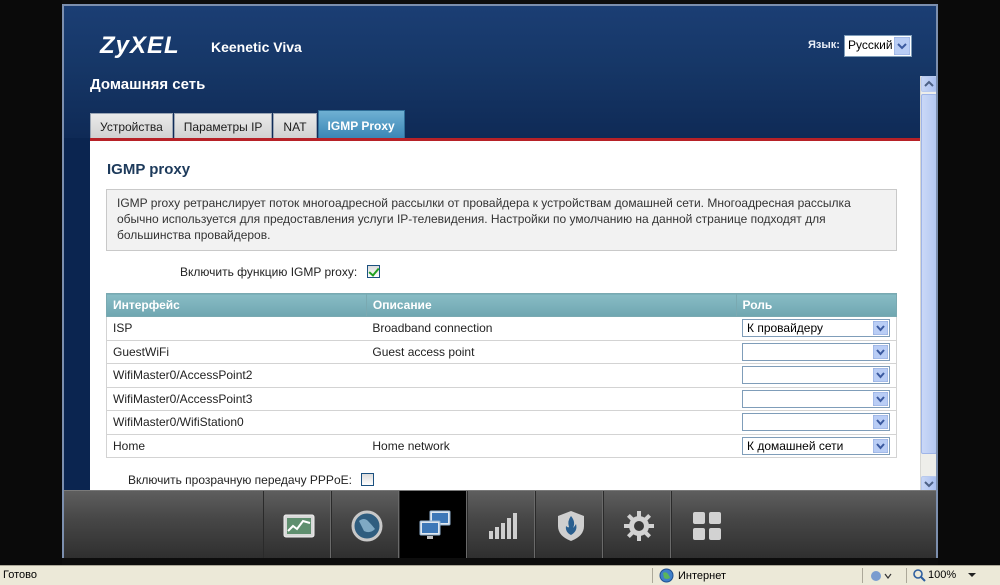  What do you see at coordinates (870, 45) in the screenshot?
I see `language-value: Русский` at bounding box center [870, 45].